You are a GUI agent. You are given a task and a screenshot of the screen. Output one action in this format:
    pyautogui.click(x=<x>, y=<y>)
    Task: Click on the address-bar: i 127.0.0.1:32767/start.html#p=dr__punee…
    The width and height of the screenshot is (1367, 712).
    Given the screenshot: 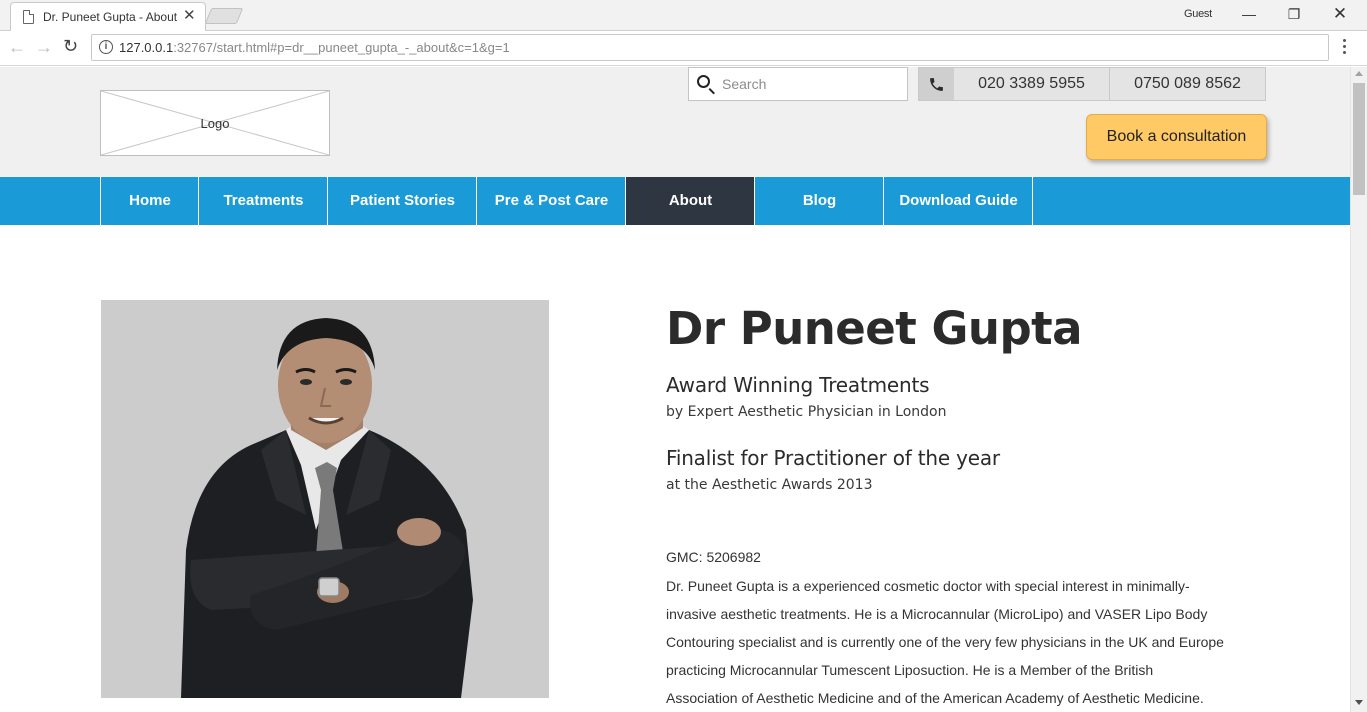 What is the action you would take?
    pyautogui.click(x=710, y=47)
    